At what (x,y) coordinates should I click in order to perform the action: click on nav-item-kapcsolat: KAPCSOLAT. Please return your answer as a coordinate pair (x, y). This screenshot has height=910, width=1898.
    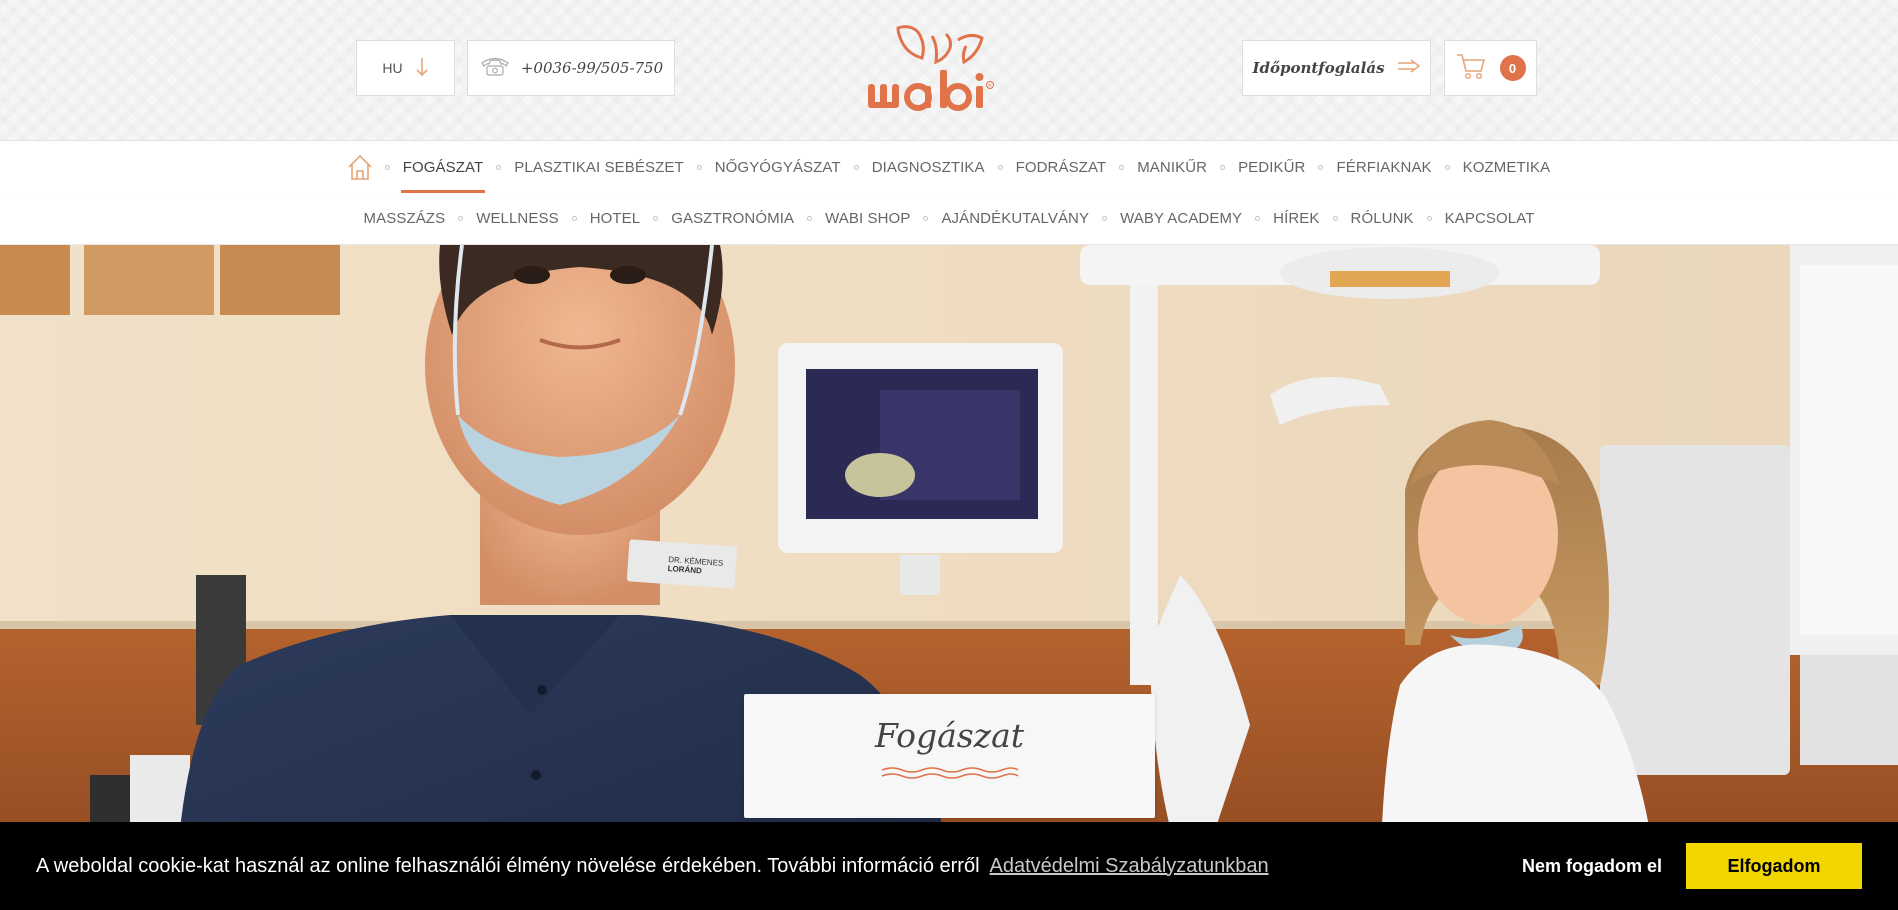
    Looking at the image, I should click on (1490, 218).